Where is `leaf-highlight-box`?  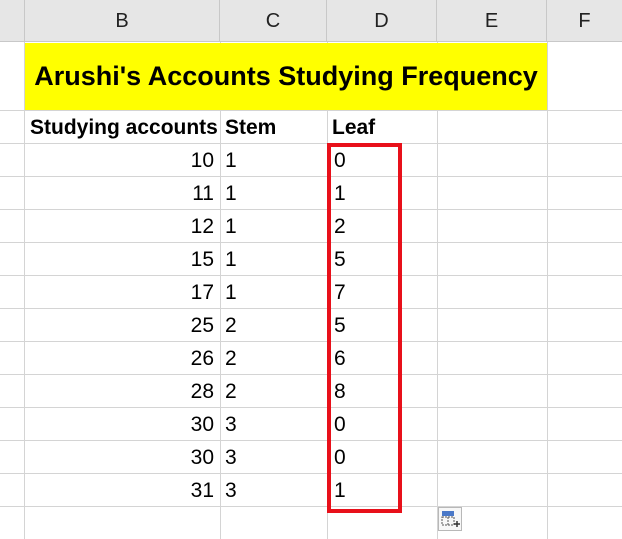
leaf-highlight-box is located at coordinates (364, 328).